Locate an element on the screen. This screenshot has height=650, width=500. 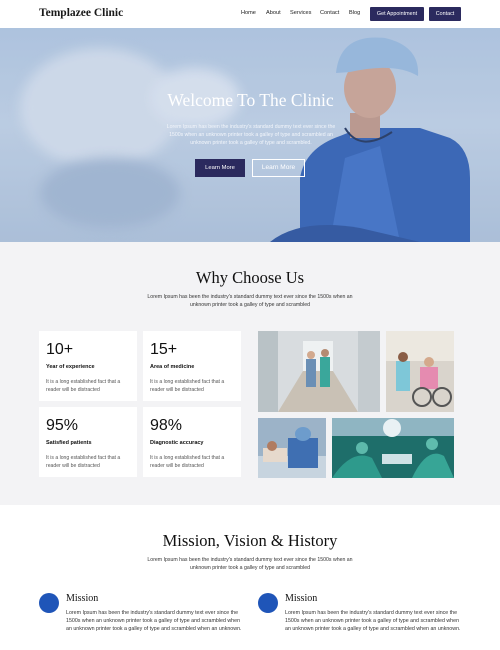
nav-home: Home is located at coordinates (248, 13).